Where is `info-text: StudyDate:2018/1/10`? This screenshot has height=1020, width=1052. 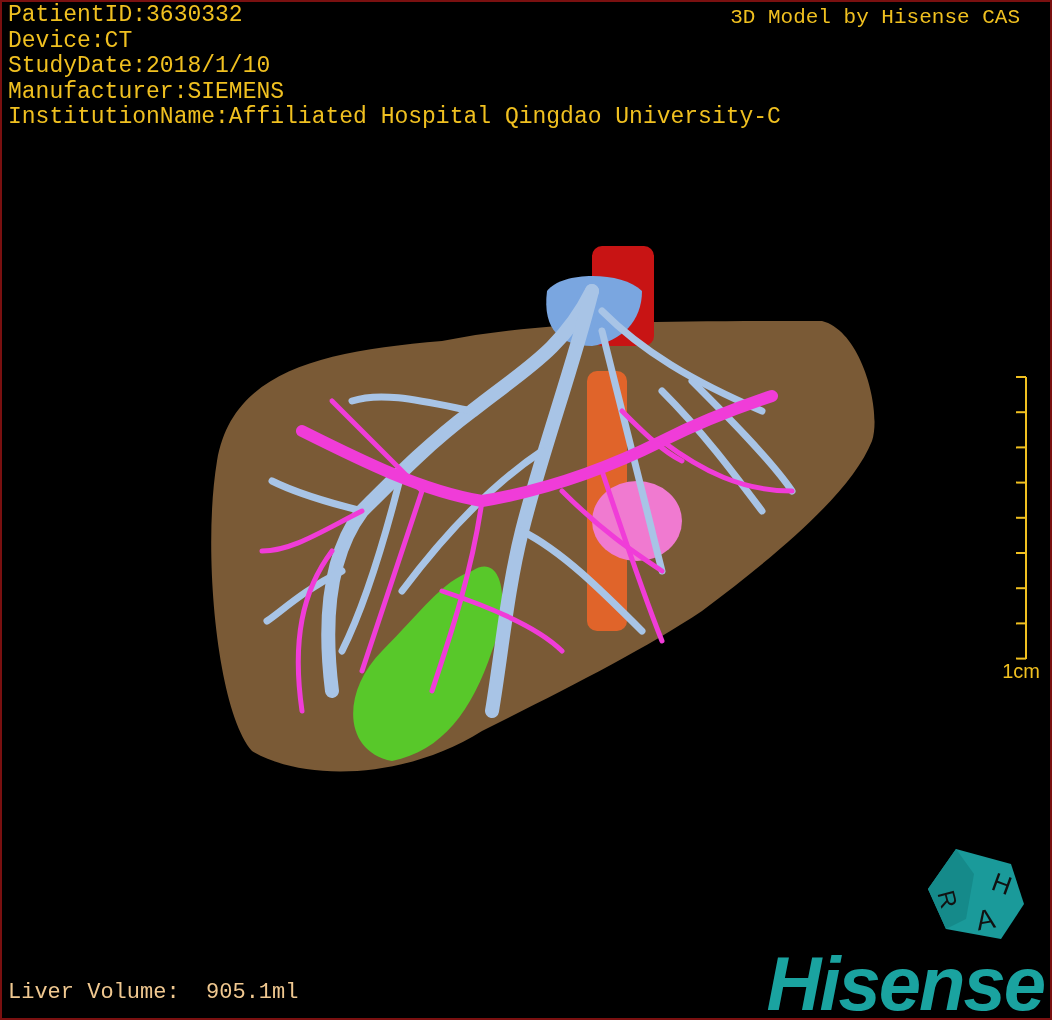
info-text: StudyDate:2018/1/10 is located at coordinates (139, 67).